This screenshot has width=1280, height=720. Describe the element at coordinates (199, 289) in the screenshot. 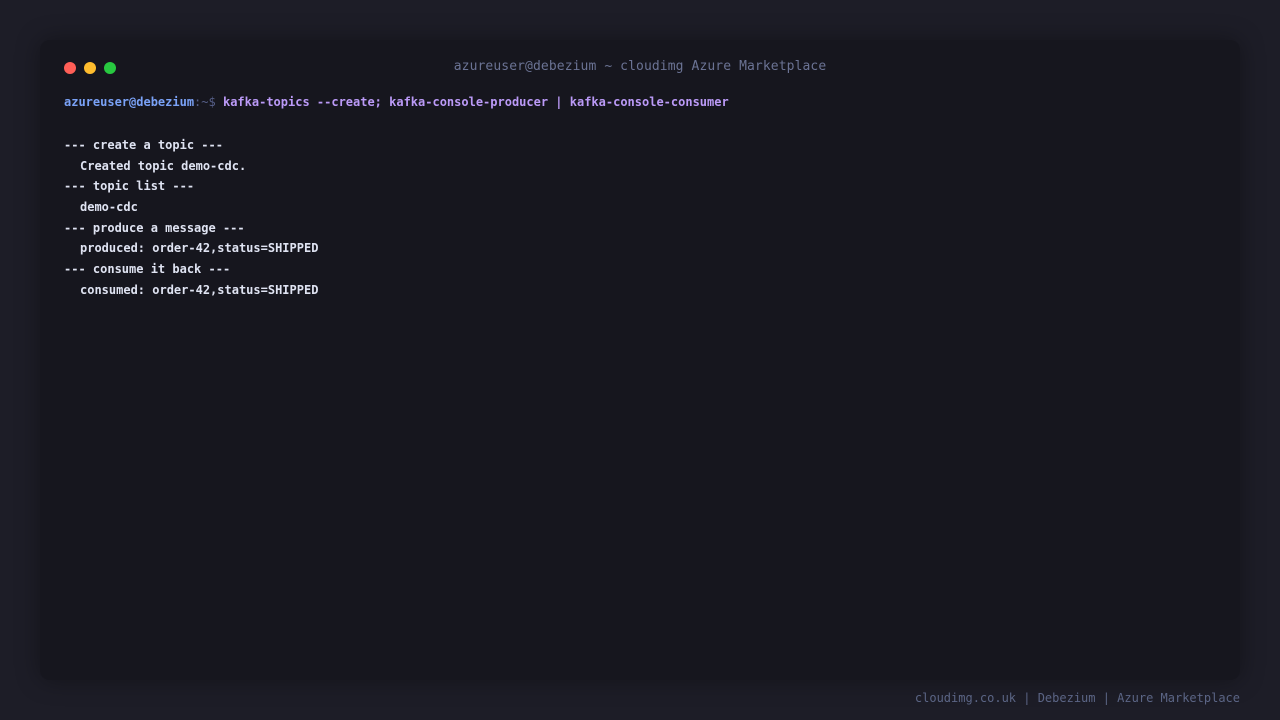

I see `output-line: consumed: order-42,status=SHIPPED` at that location.